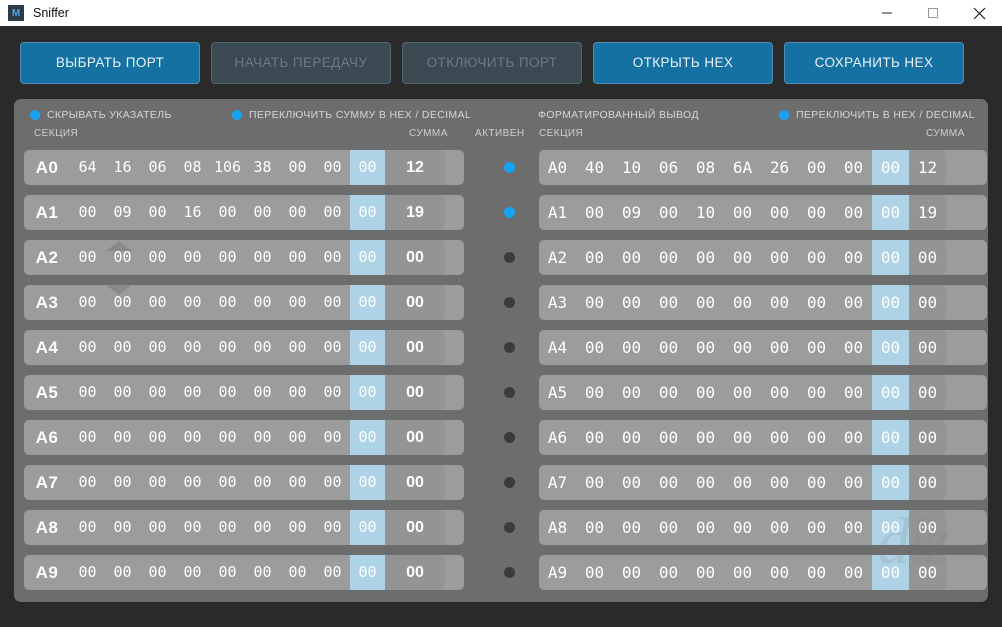  I want to click on maximize-button, so click(933, 13).